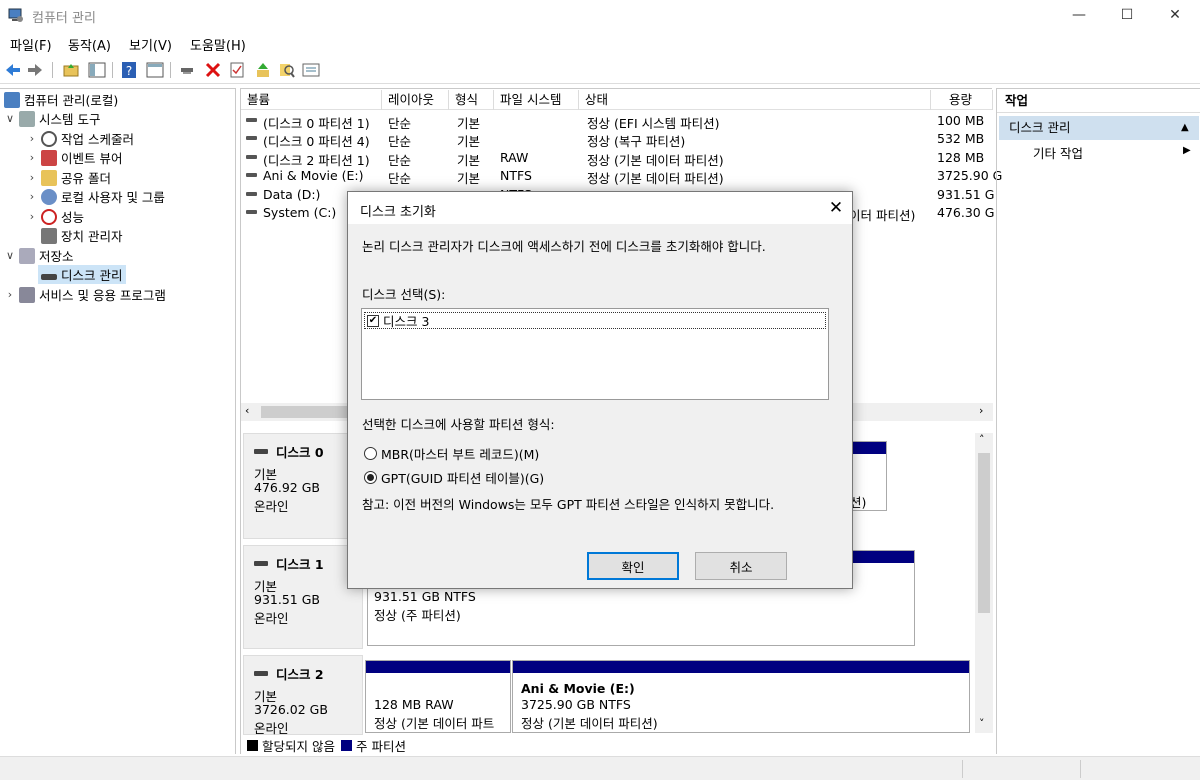 This screenshot has width=1200, height=780. I want to click on gpt-radio: GPT(GUID 파티션 테이블)(G), so click(454, 477).